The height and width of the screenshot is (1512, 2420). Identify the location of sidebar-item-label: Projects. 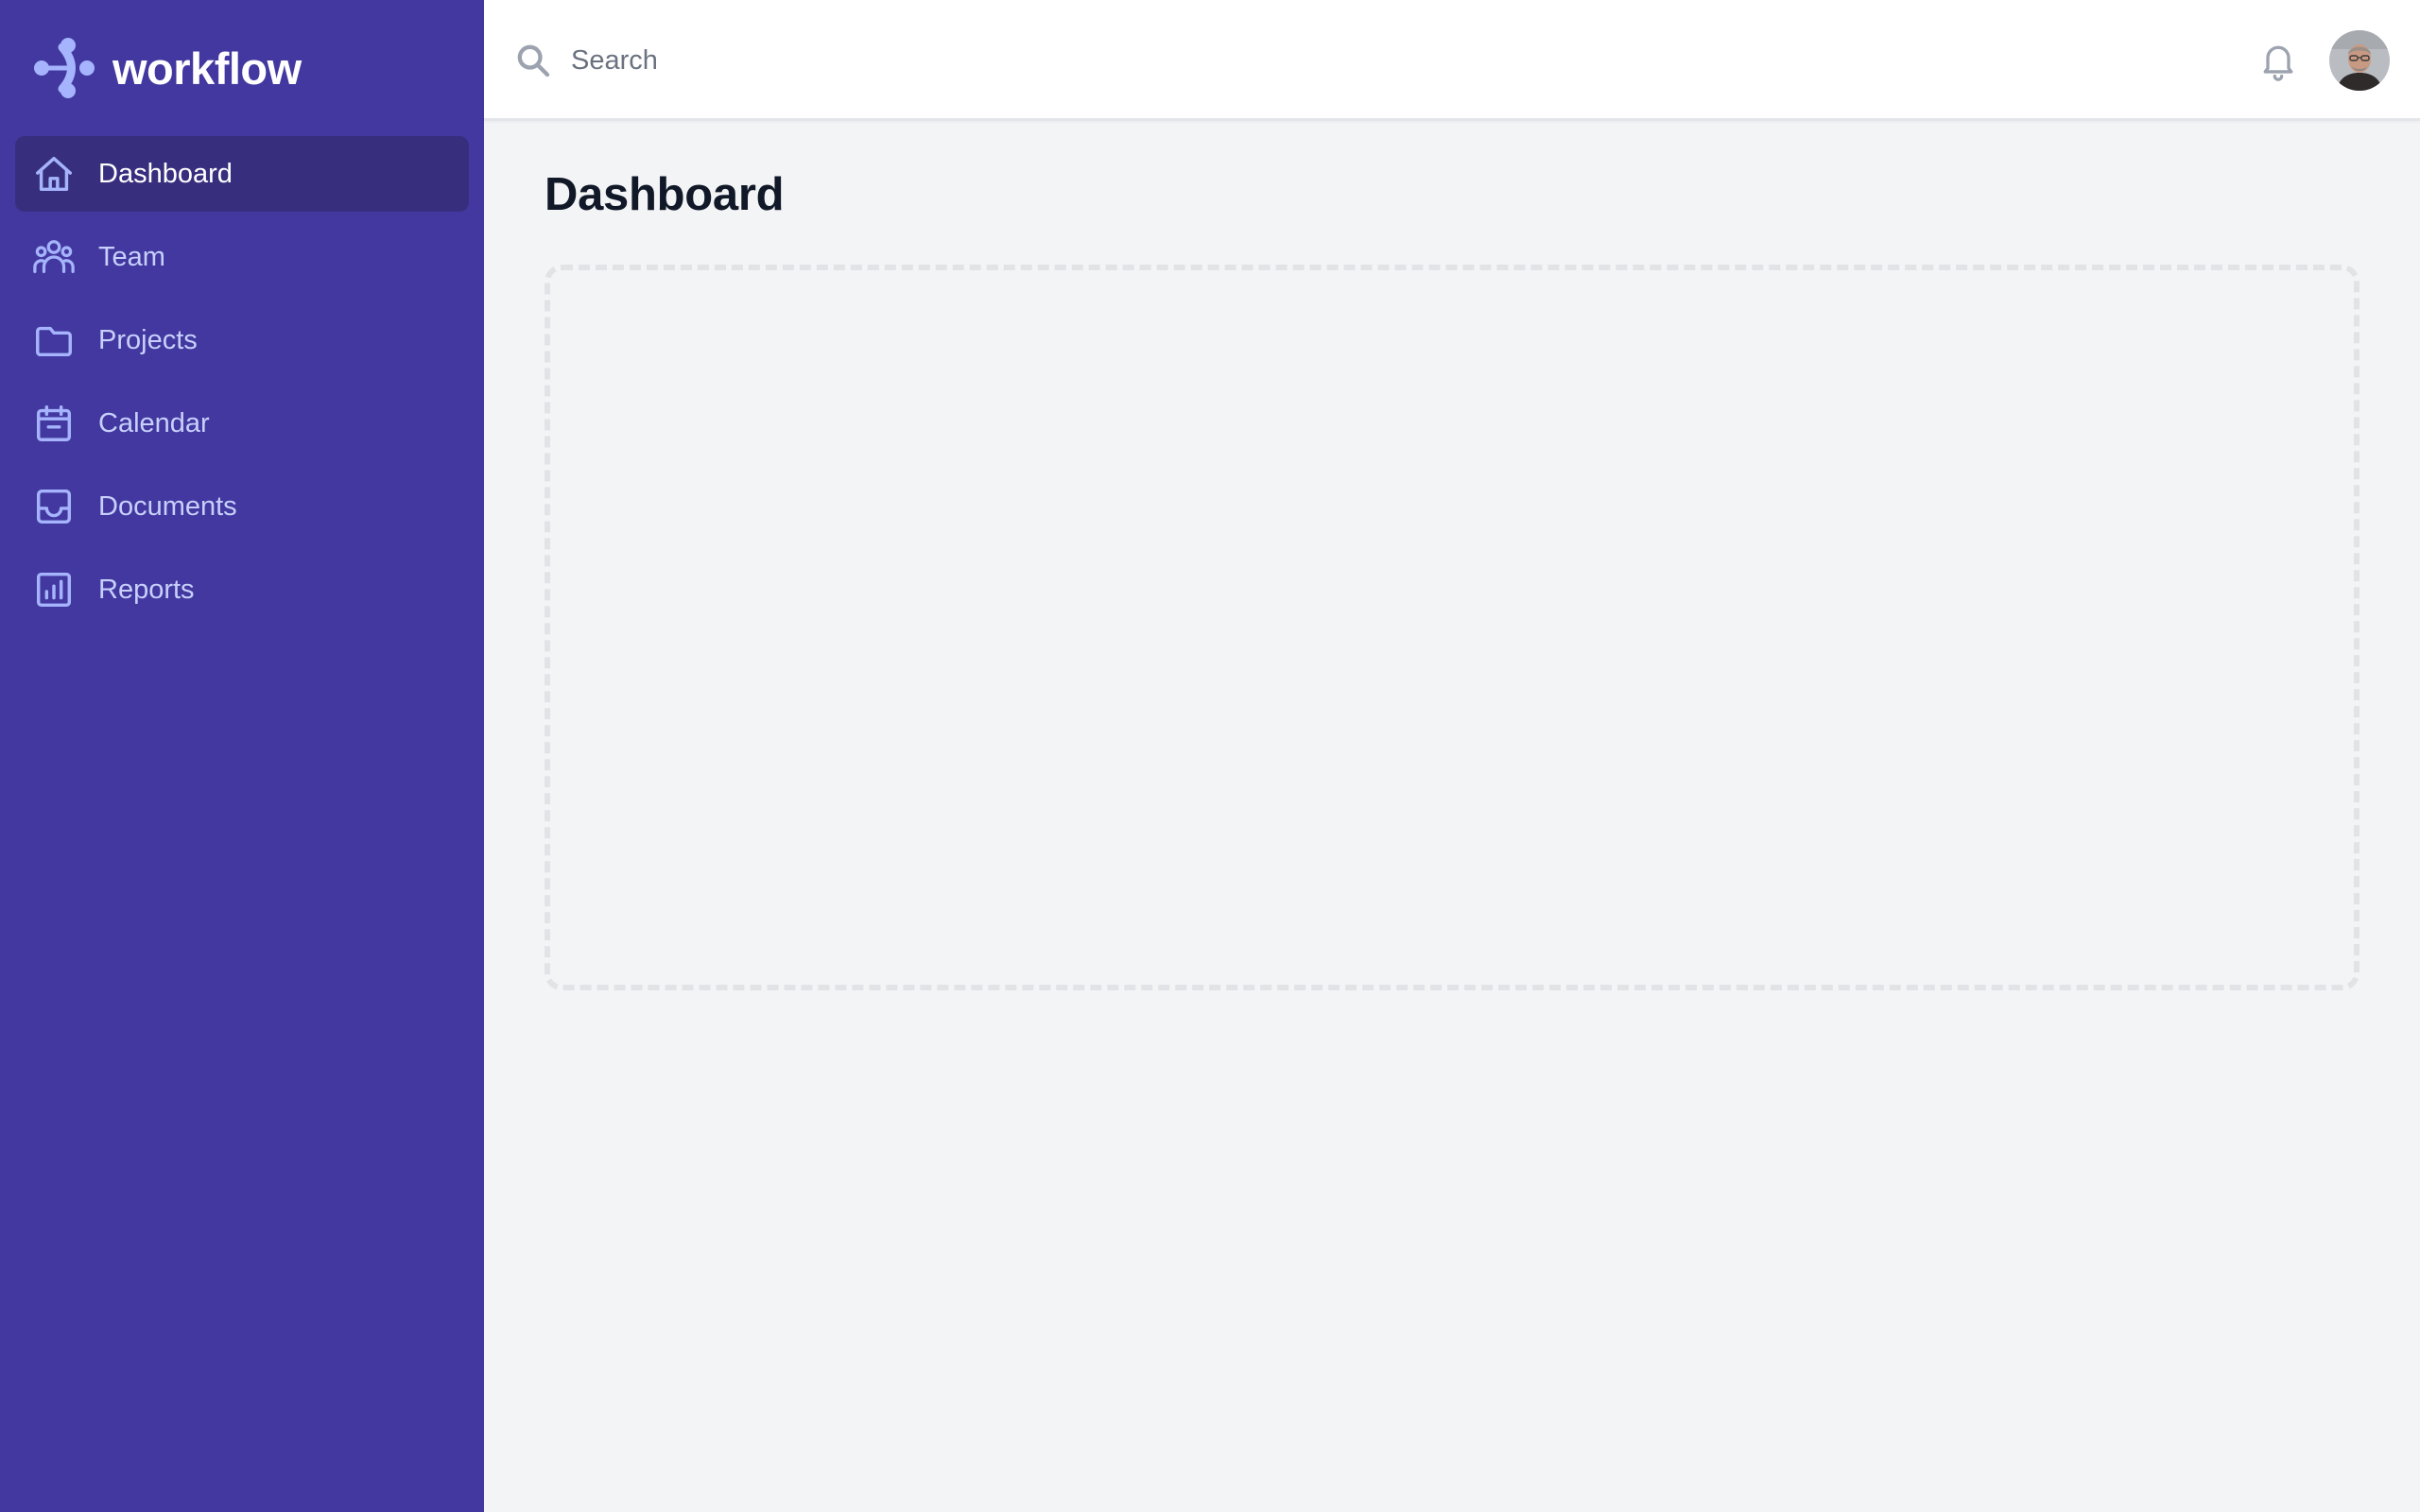
(148, 339).